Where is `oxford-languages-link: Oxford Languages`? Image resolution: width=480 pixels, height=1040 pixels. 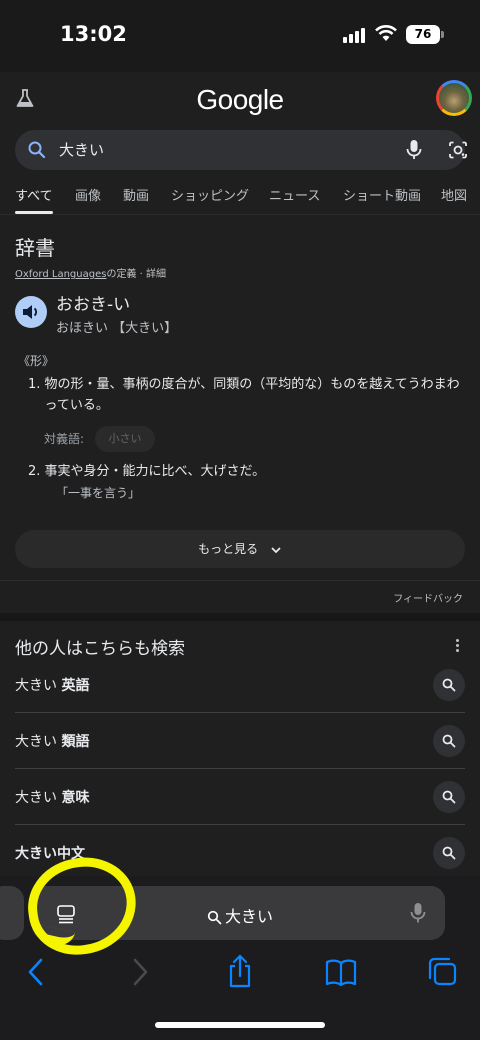 oxford-languages-link: Oxford Languages is located at coordinates (60, 274).